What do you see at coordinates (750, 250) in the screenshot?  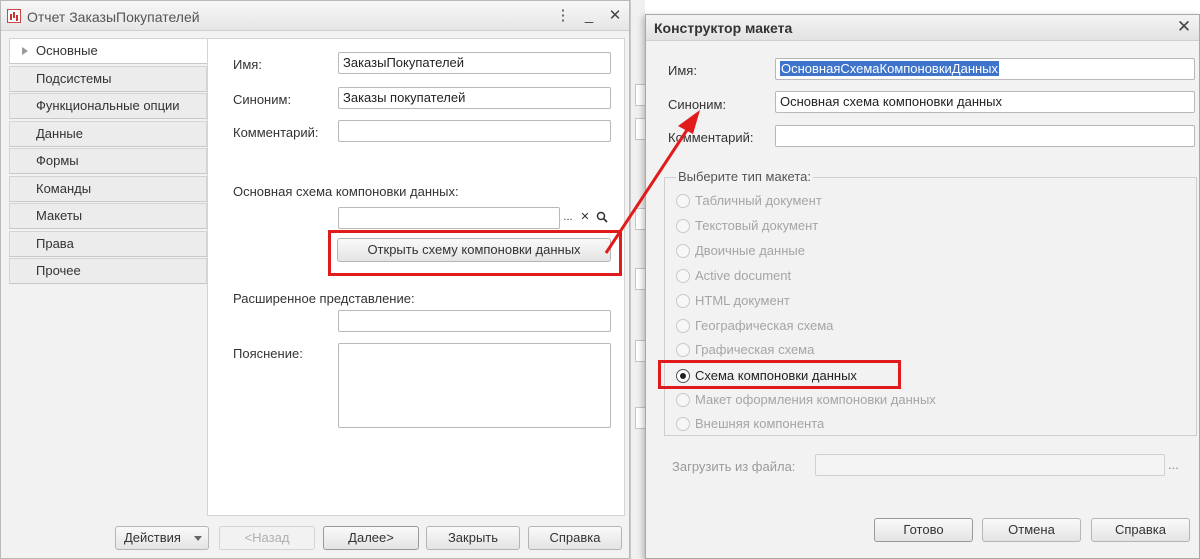 I see `radio-label: Двоичные данные` at bounding box center [750, 250].